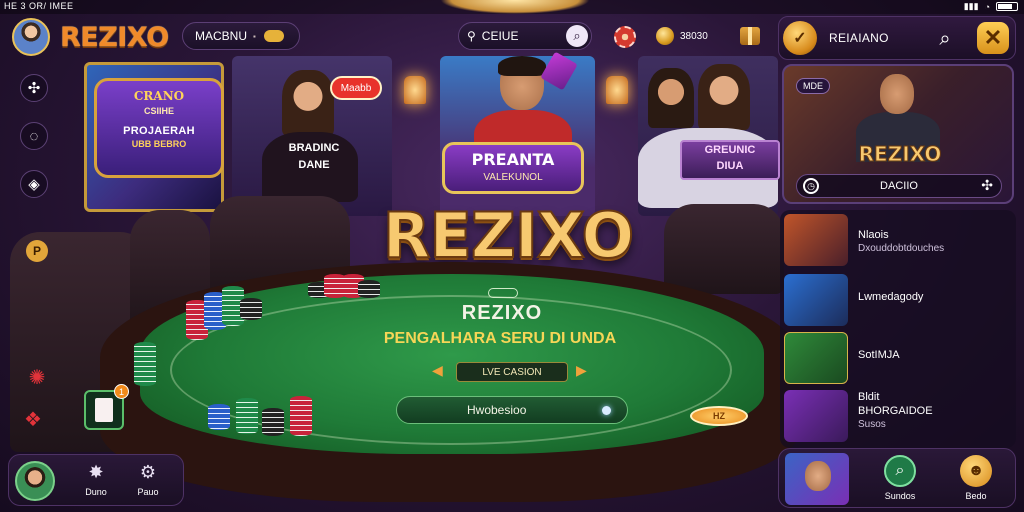  What do you see at coordinates (415, 90) in the screenshot?
I see `wall-lamp-left` at bounding box center [415, 90].